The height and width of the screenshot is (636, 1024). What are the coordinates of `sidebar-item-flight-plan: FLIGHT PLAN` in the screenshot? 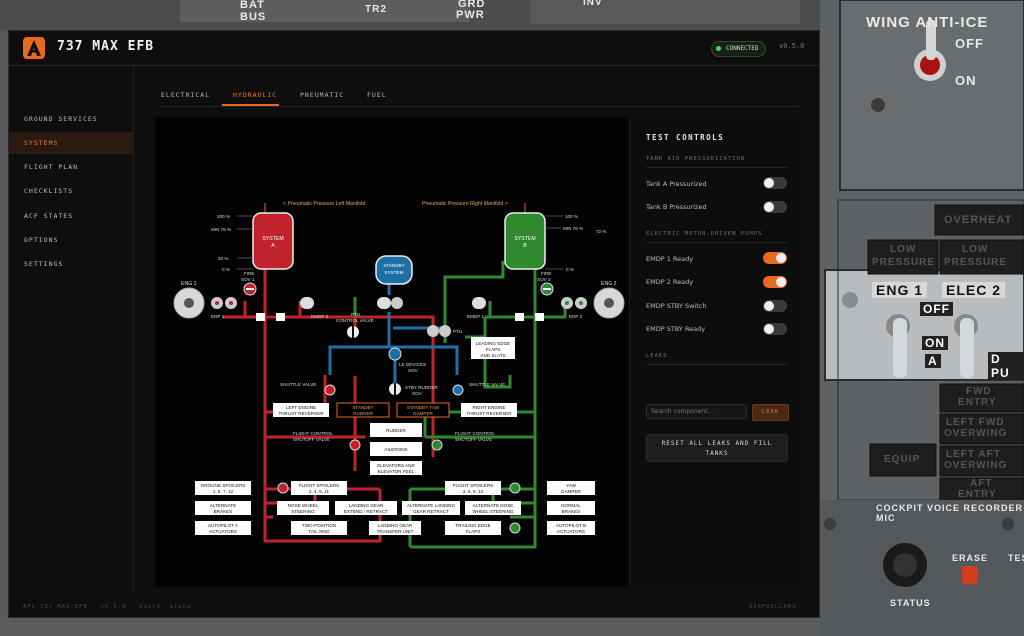 It's located at (71, 167).